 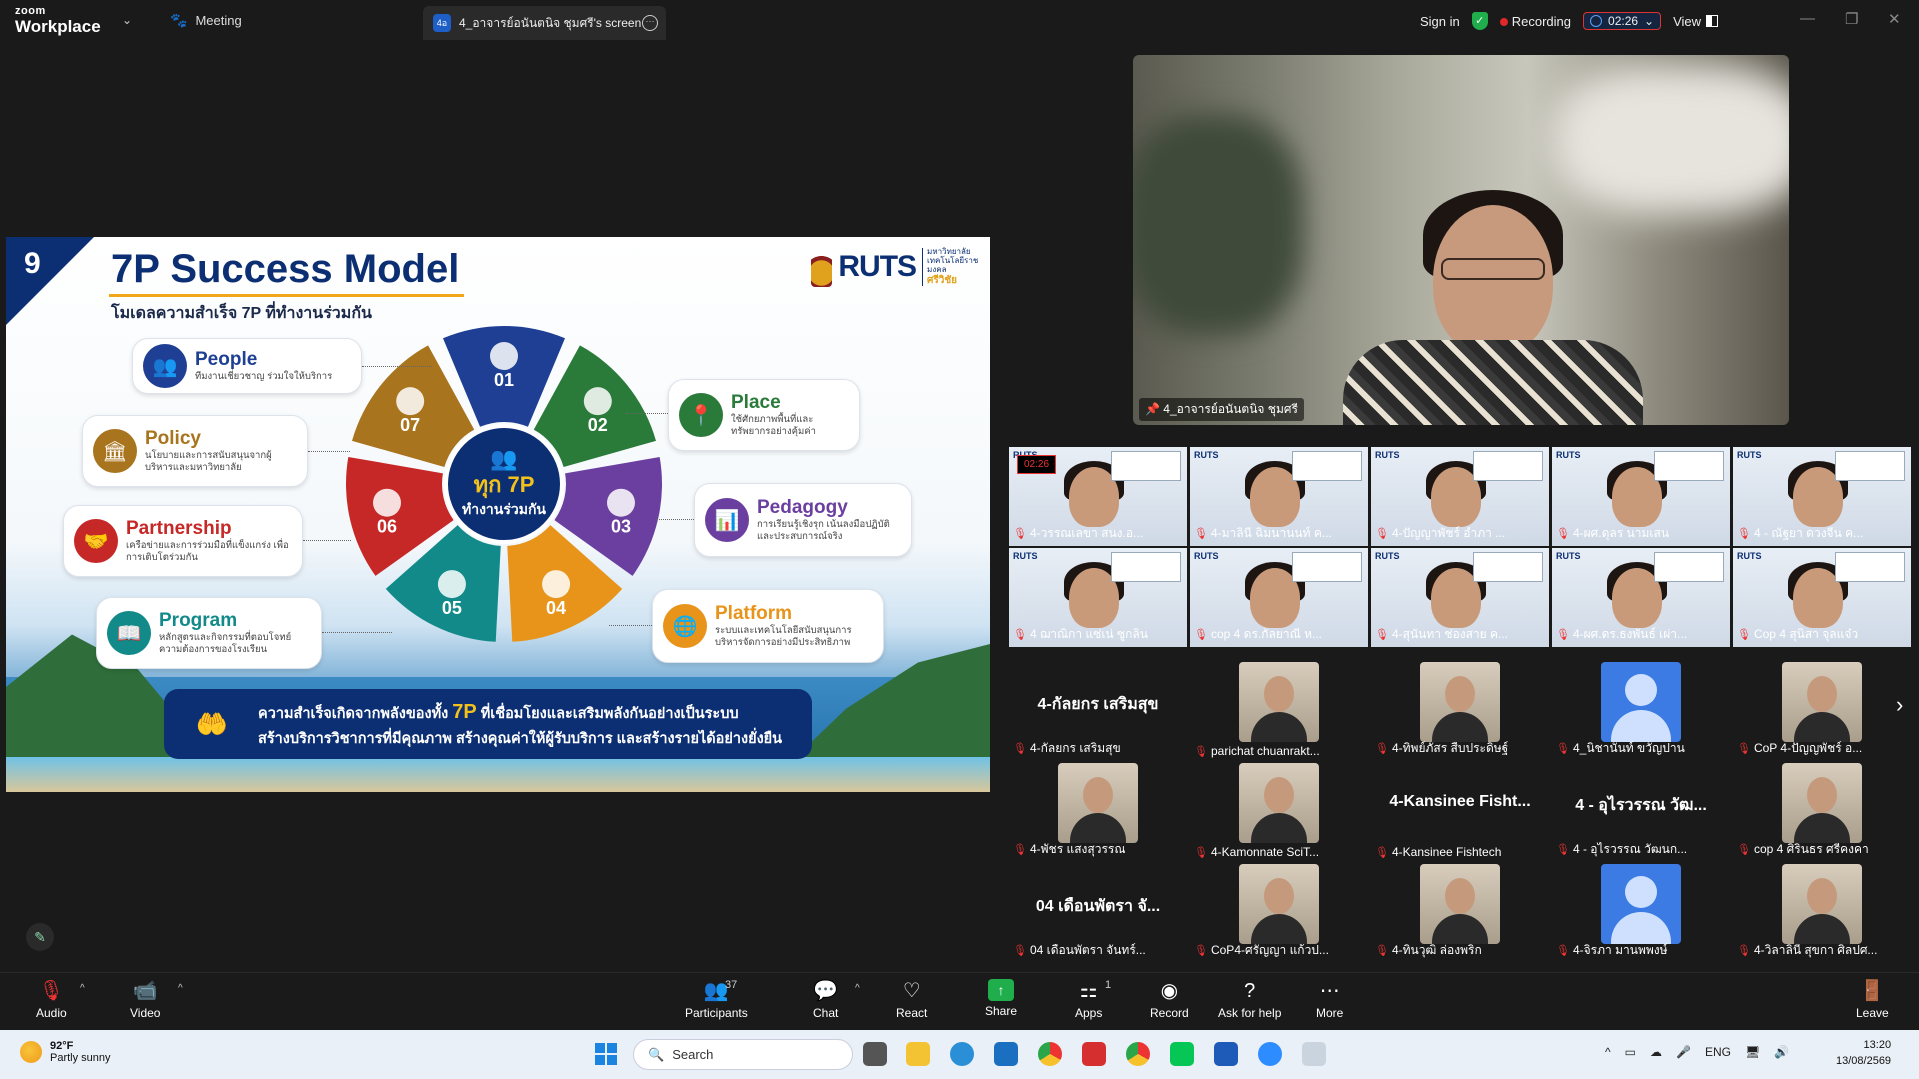 What do you see at coordinates (51, 999) in the screenshot?
I see `audio-button: 🎙 Audio` at bounding box center [51, 999].